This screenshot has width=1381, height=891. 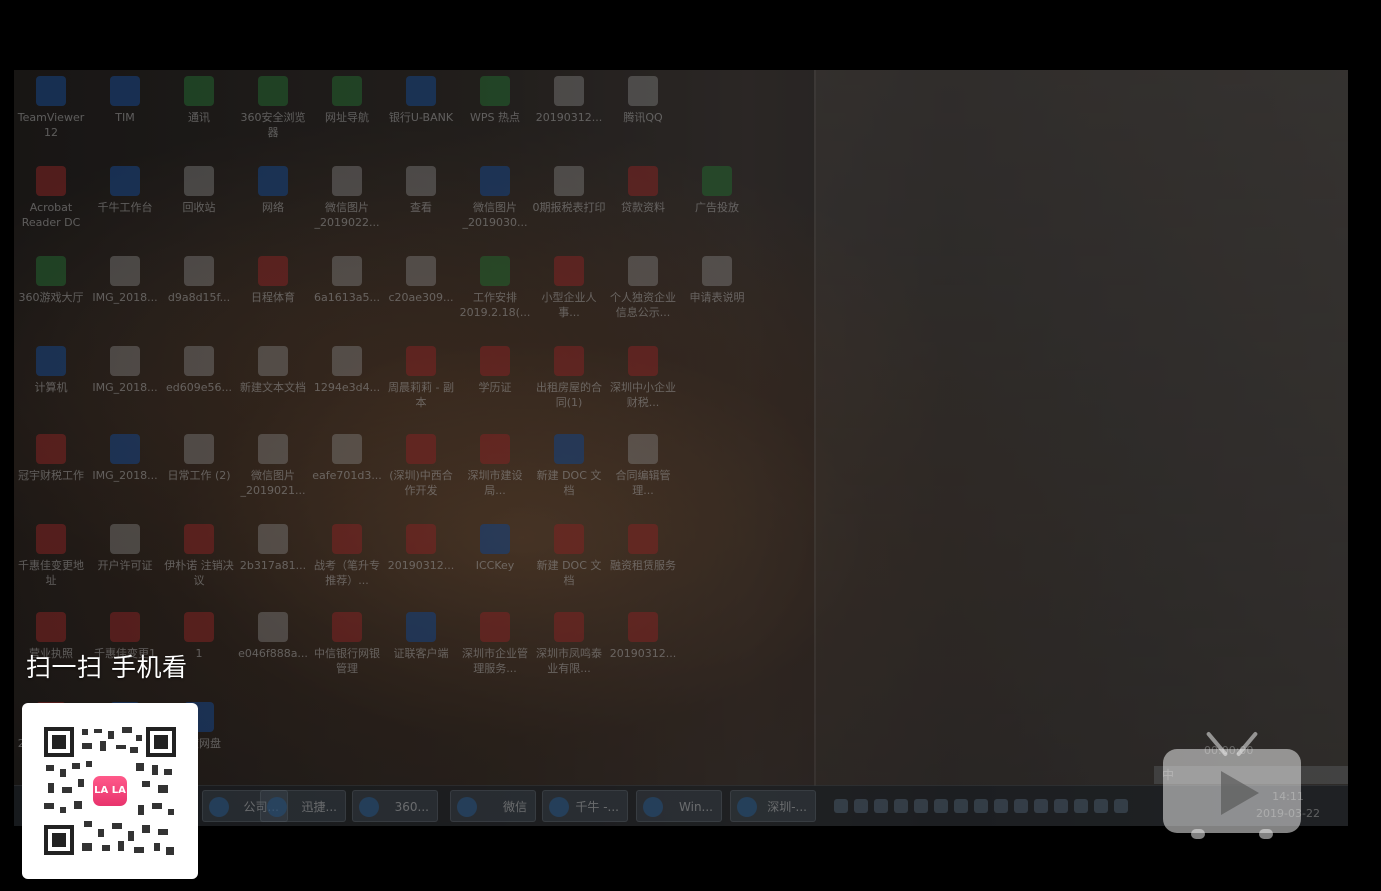 What do you see at coordinates (273, 297) in the screenshot?
I see `desktop-icon-label: 日程体育` at bounding box center [273, 297].